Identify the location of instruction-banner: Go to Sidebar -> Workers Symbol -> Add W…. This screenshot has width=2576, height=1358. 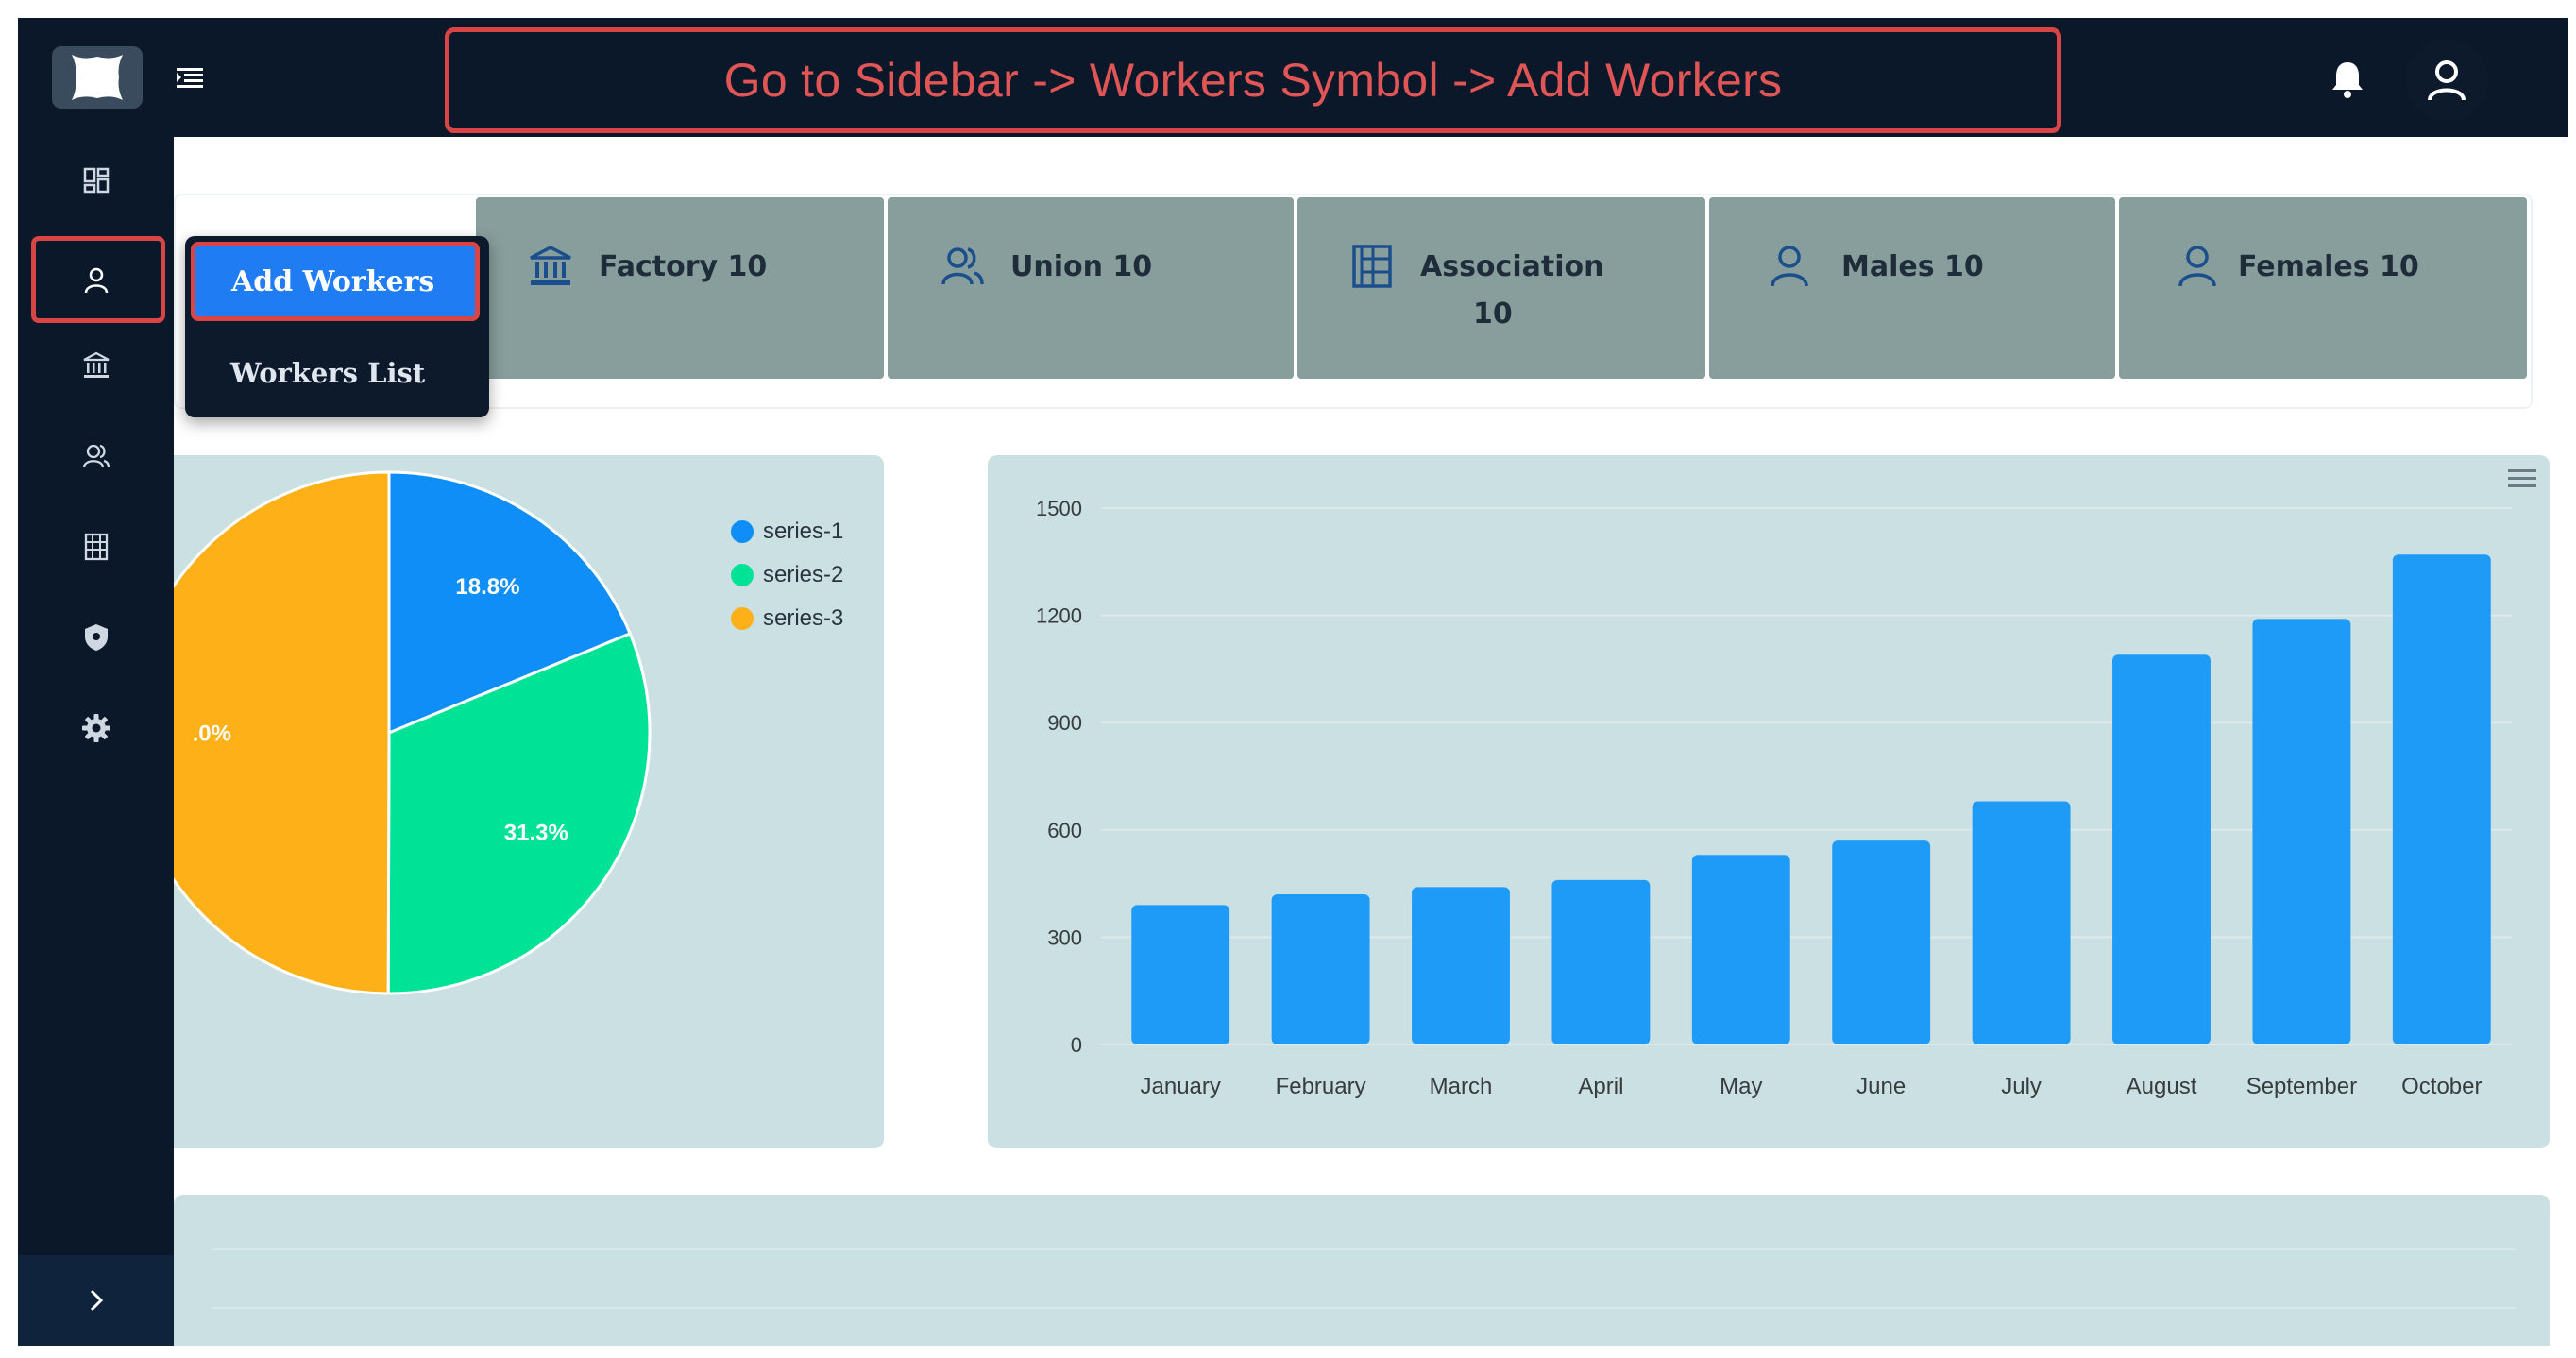
(1253, 80).